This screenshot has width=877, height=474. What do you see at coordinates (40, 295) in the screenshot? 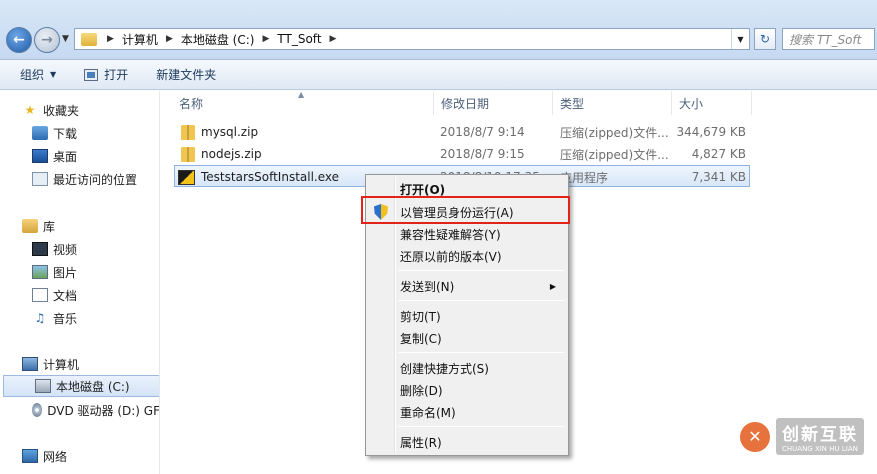
I see `document-icon` at bounding box center [40, 295].